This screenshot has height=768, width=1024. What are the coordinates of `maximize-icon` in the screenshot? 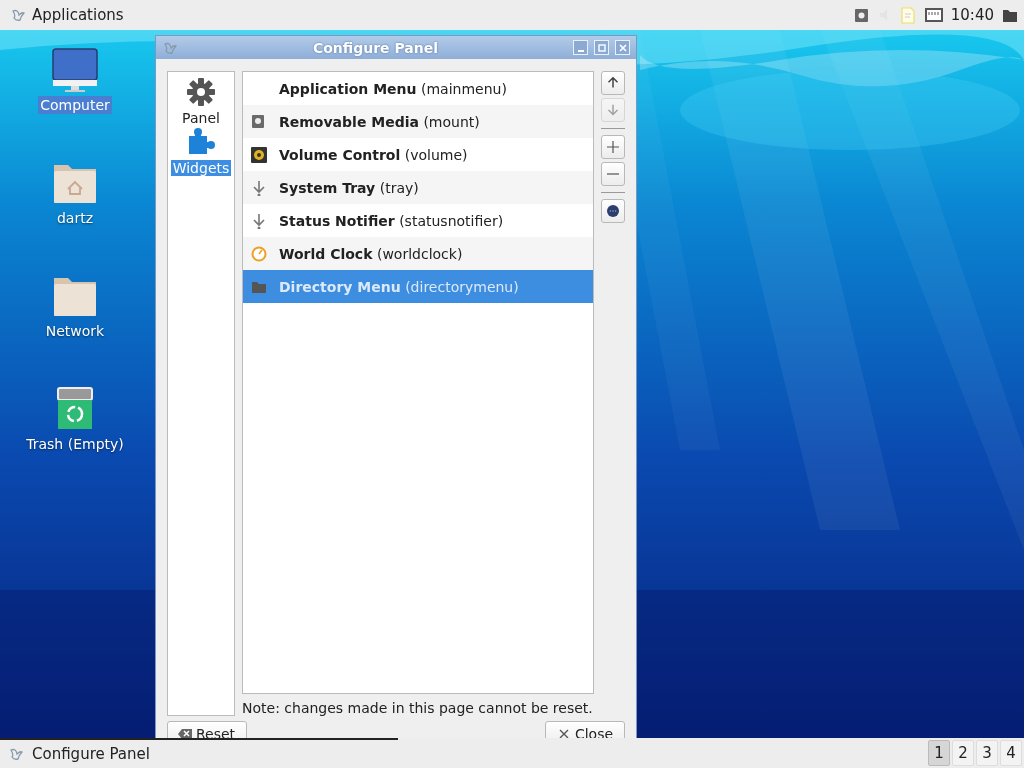 It's located at (601, 47).